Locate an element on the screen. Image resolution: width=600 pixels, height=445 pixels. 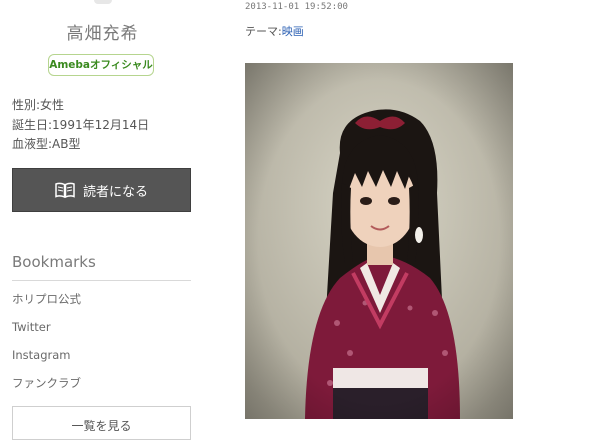
post-theme-link: 映画 is located at coordinates (293, 31).